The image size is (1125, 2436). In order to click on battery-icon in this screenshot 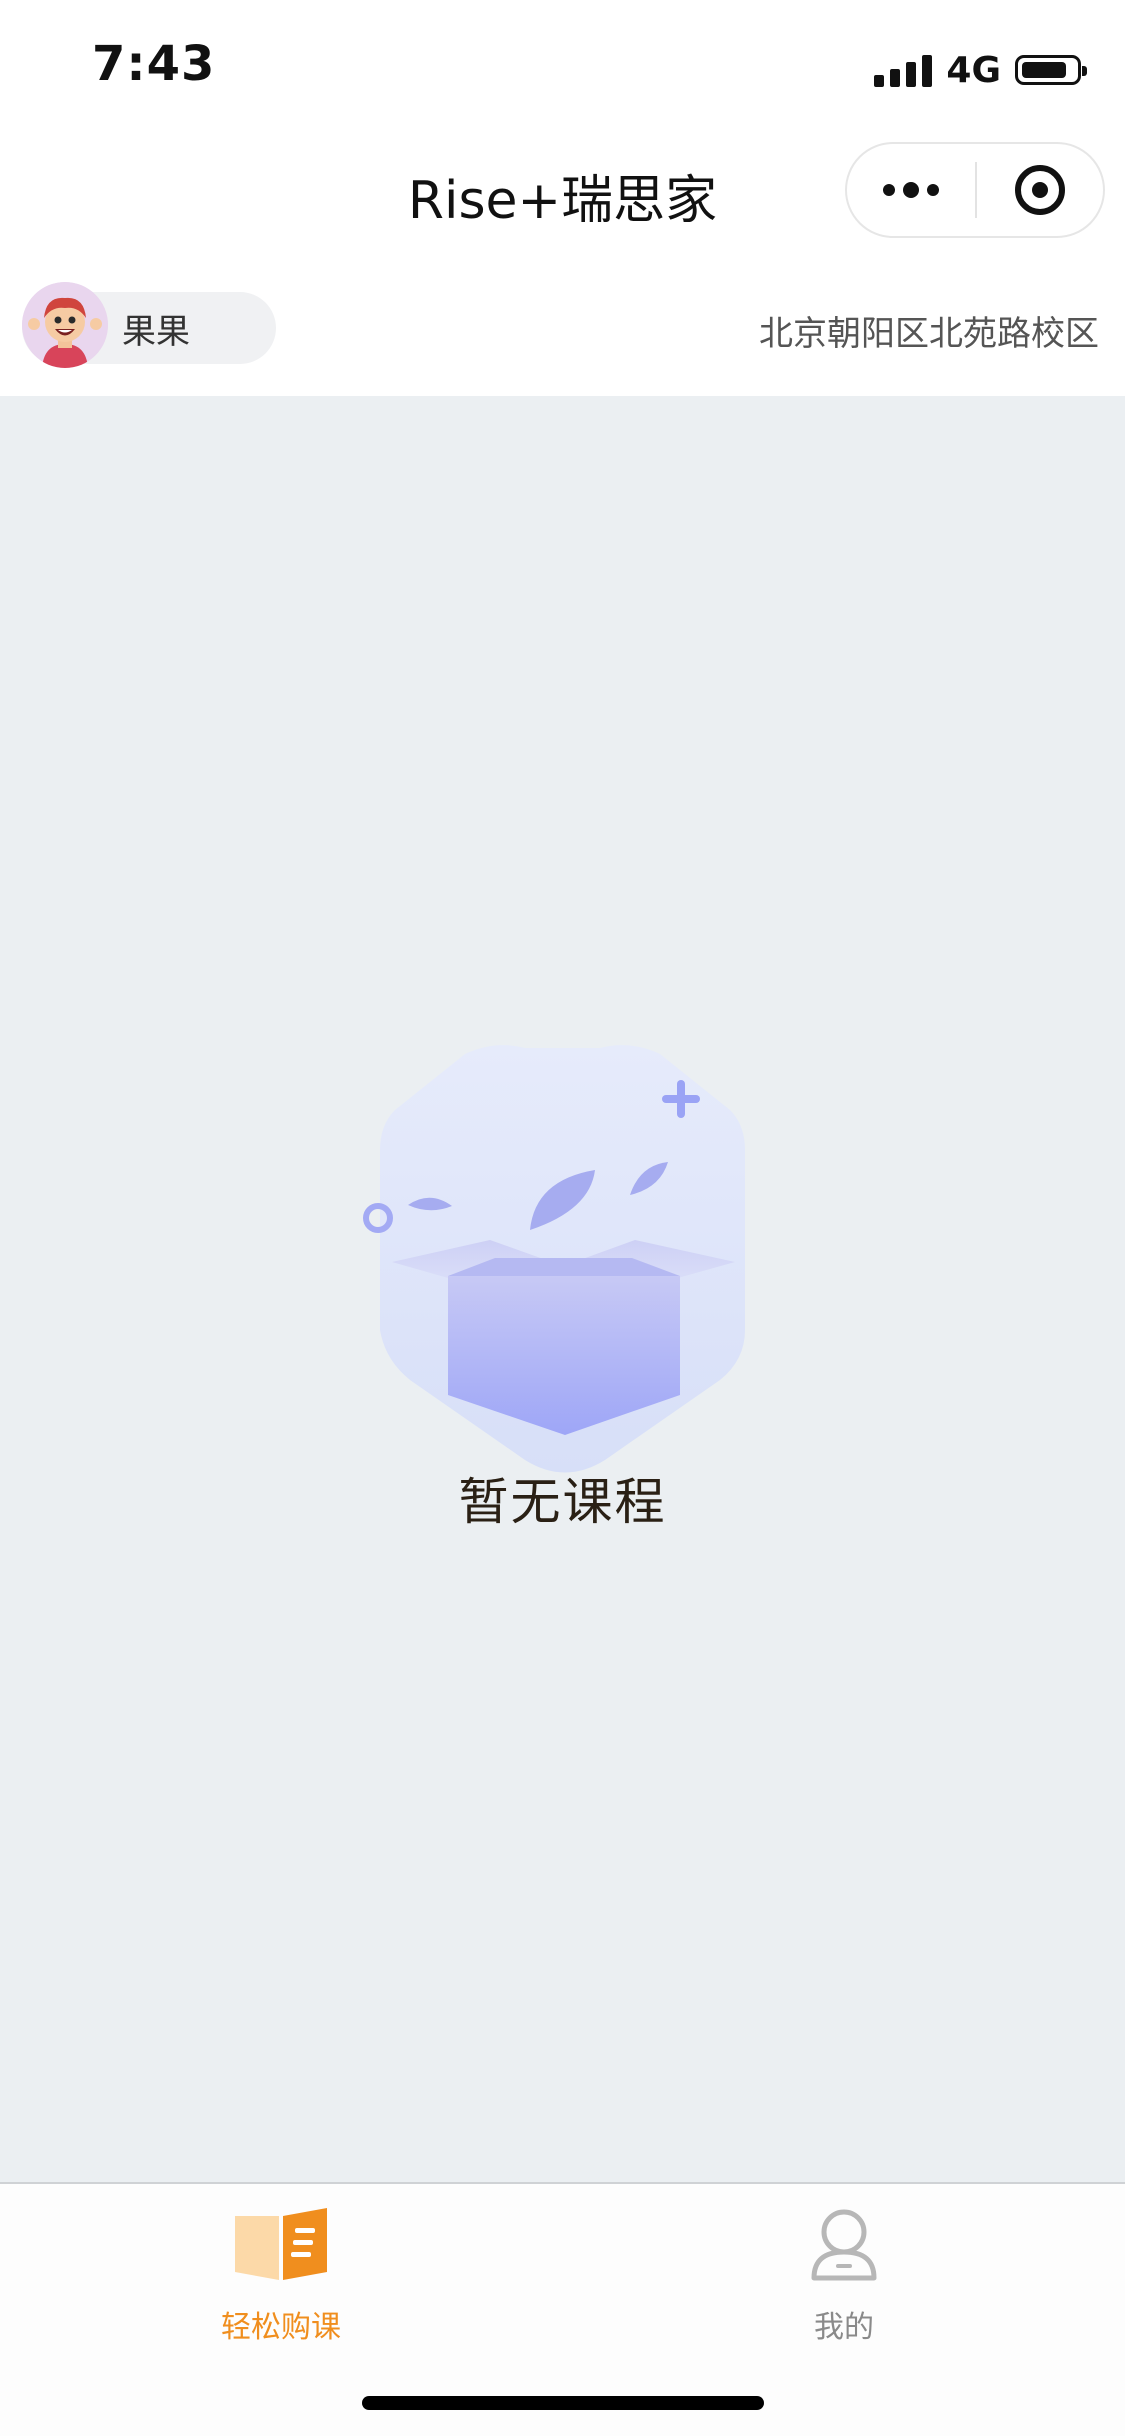, I will do `click(1051, 70)`.